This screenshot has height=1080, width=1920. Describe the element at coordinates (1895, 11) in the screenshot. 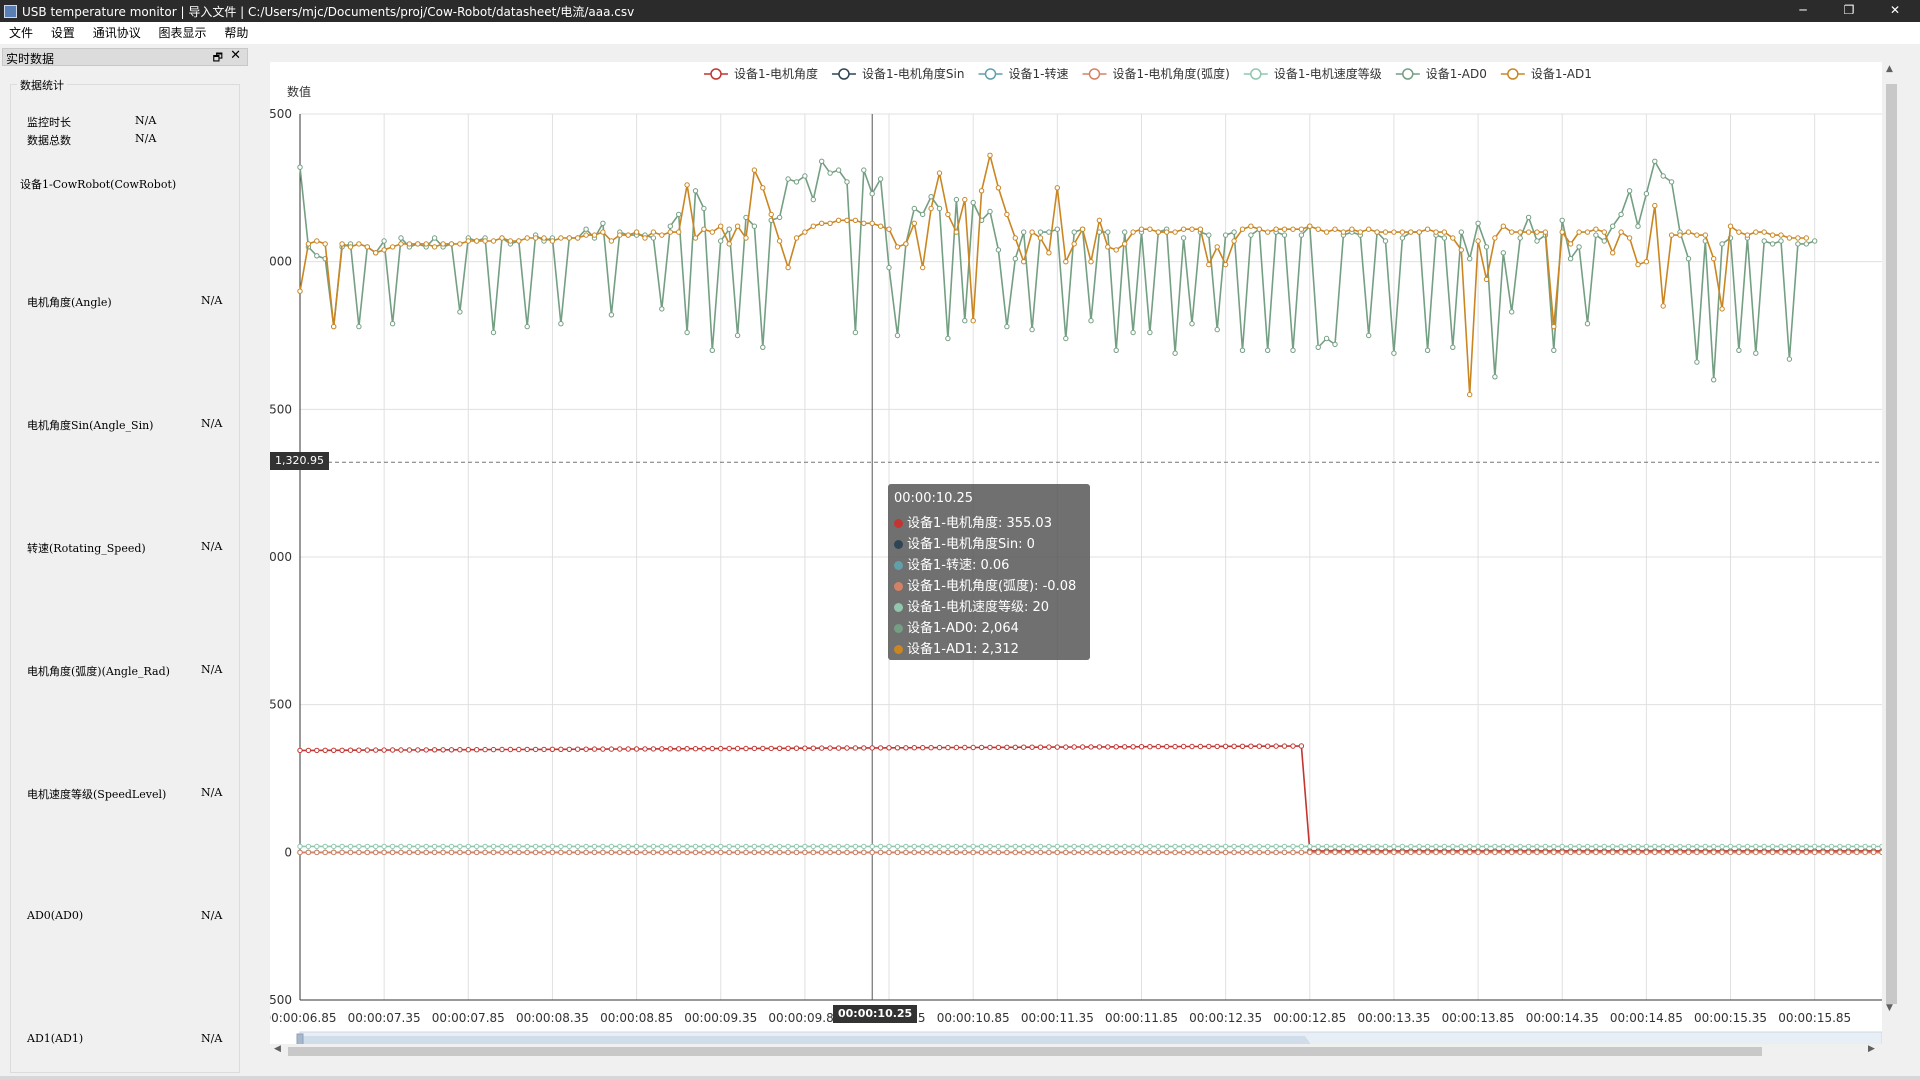

I see `close-button: ✕` at that location.